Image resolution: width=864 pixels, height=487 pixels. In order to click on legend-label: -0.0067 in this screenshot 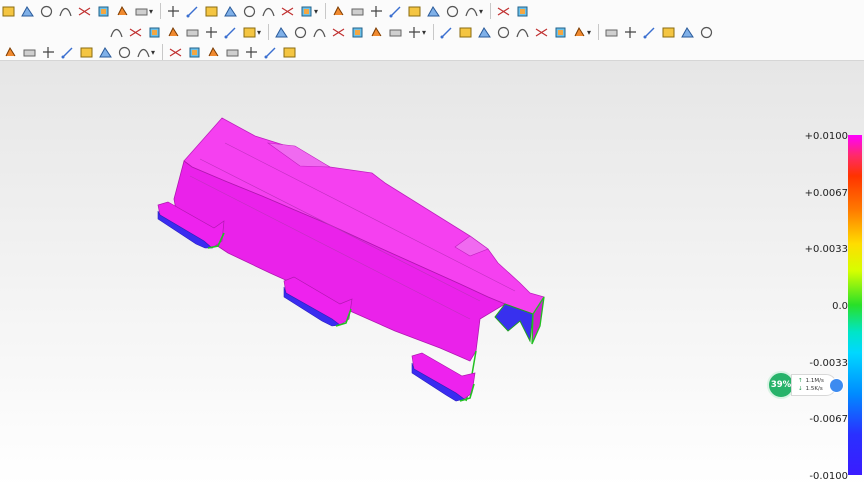, I will do `click(828, 420)`.